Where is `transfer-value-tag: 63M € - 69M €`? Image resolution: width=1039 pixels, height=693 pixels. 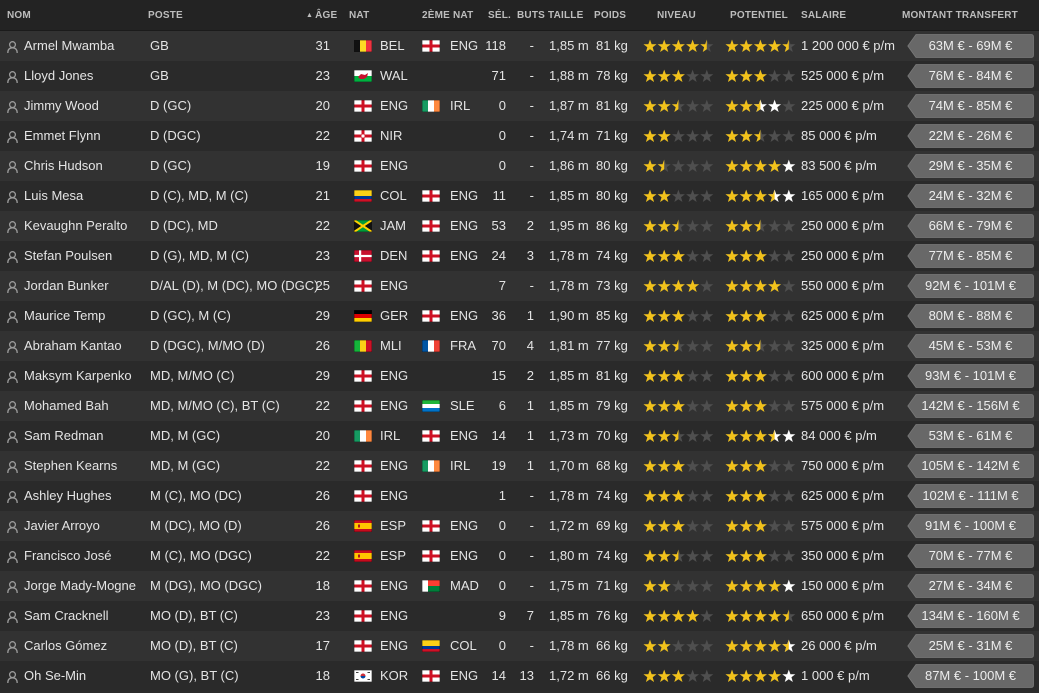 transfer-value-tag: 63M € - 69M € is located at coordinates (970, 46).